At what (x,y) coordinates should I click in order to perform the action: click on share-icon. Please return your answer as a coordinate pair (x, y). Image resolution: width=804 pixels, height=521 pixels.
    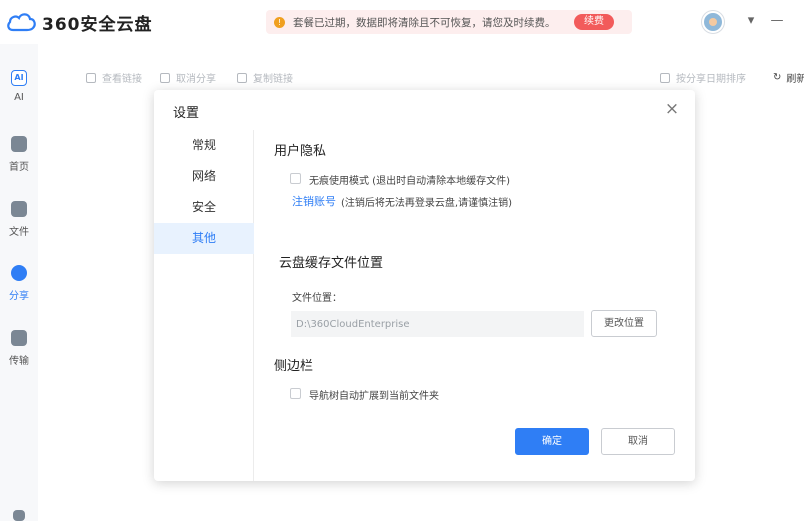
    Looking at the image, I should click on (19, 273).